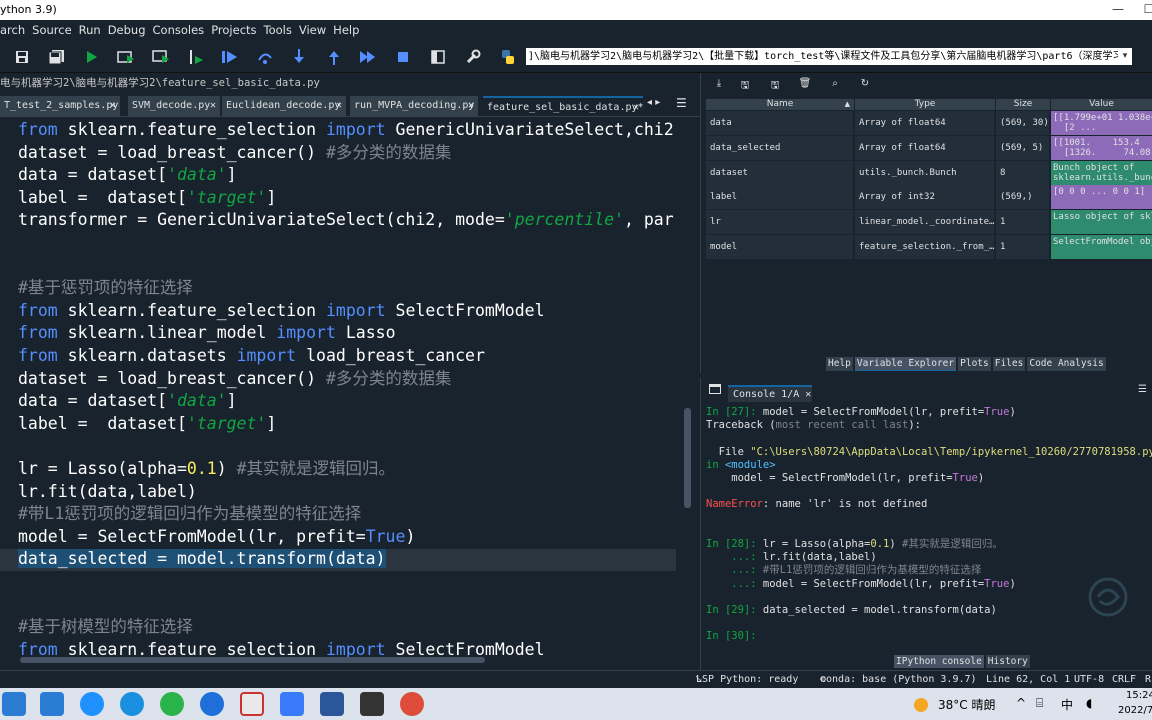 This screenshot has width=1152, height=720. I want to click on taskbar-chrome-icon, so click(412, 704).